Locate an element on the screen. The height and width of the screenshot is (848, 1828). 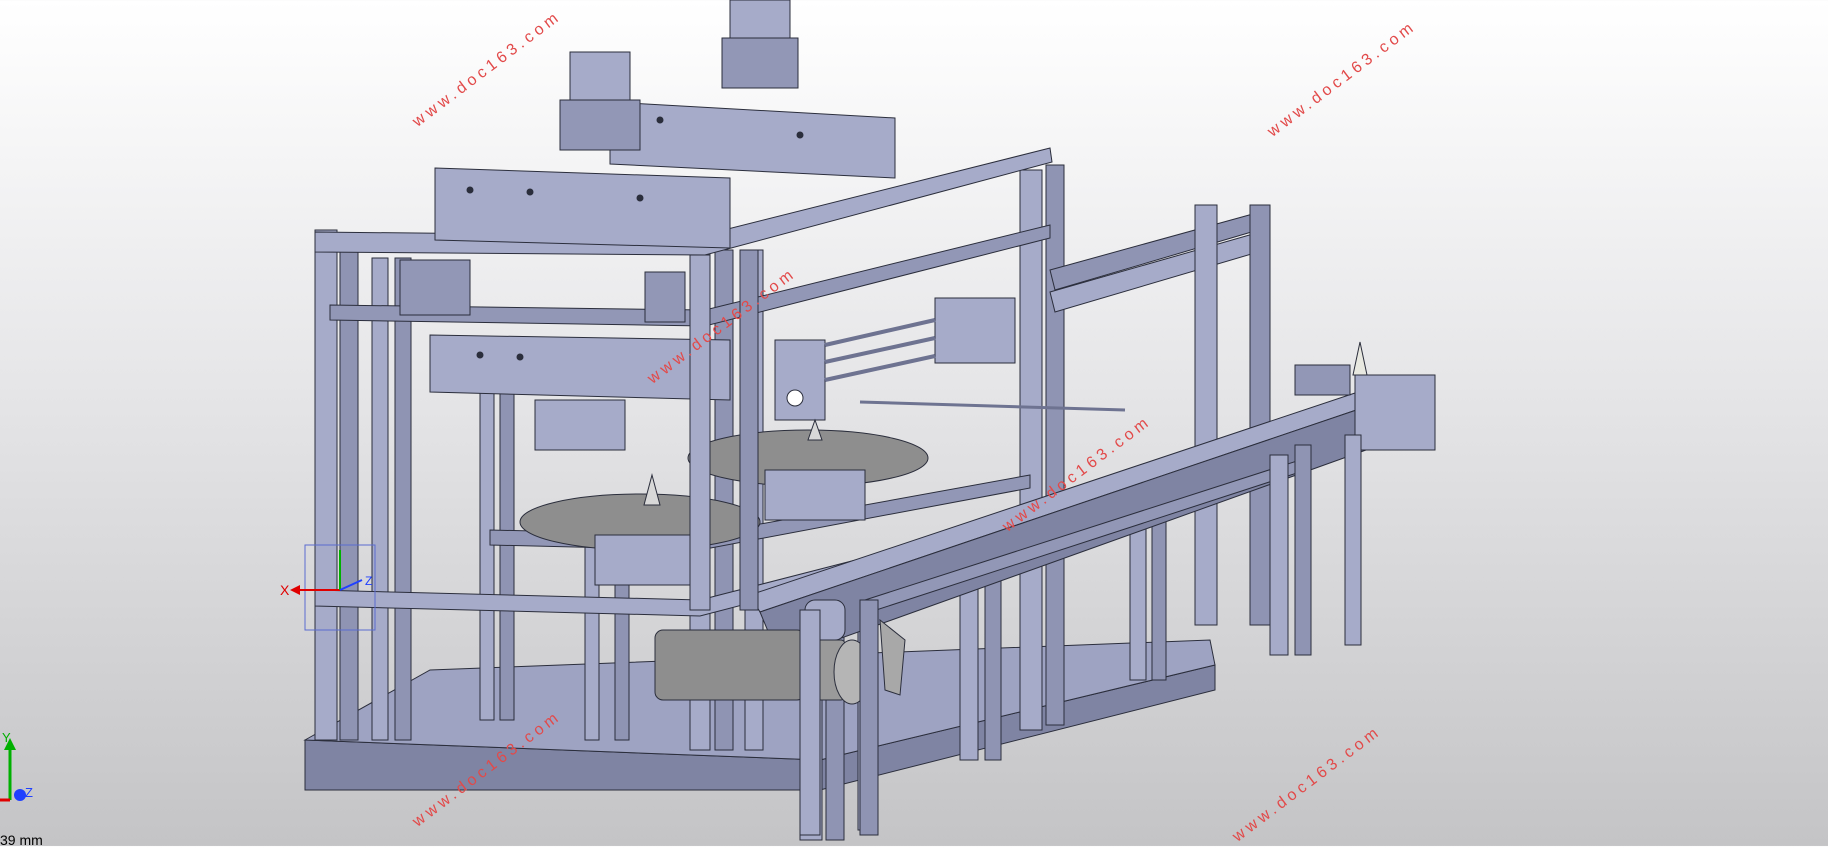
view-triad-z-label: Z is located at coordinates (29, 792).